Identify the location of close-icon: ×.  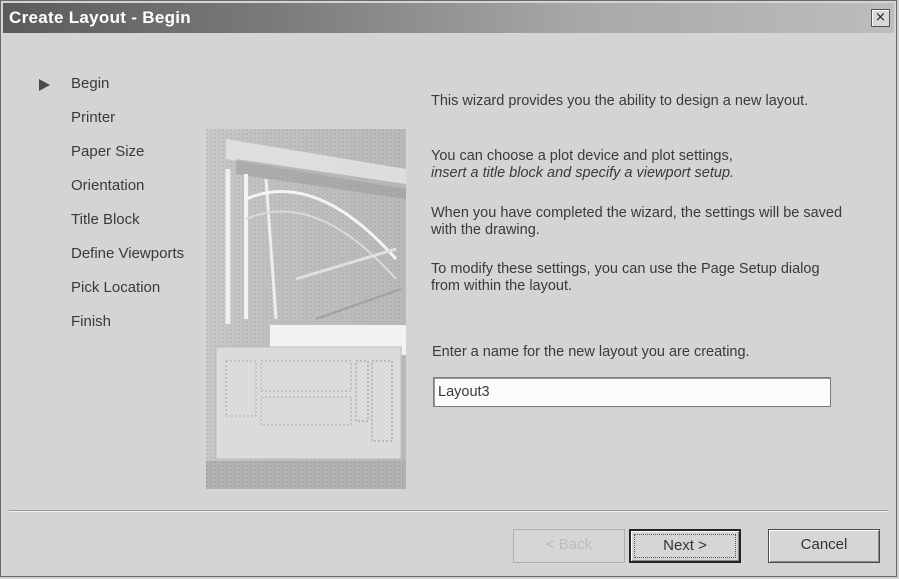
(880, 17).